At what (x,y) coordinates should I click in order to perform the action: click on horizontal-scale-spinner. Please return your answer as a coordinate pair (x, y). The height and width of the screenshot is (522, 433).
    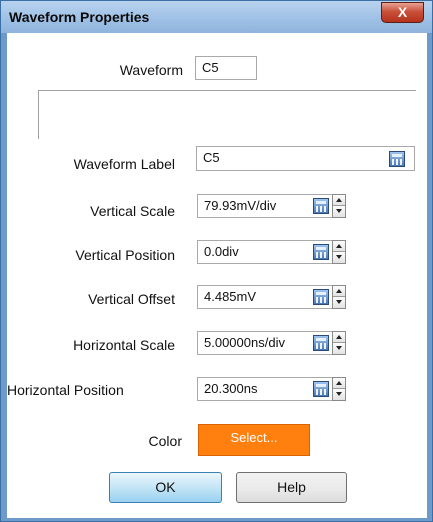
    Looking at the image, I should click on (339, 343).